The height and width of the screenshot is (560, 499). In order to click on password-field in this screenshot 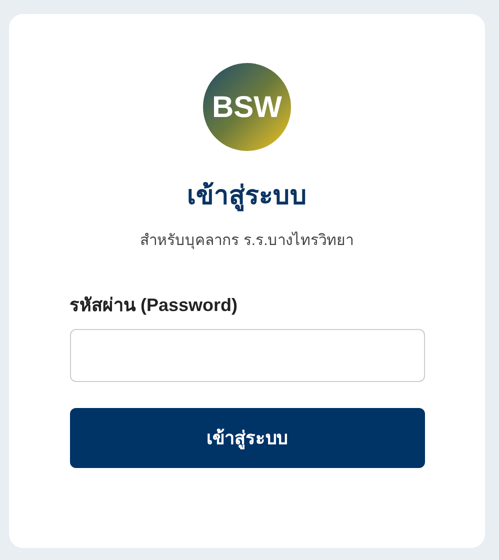, I will do `click(247, 355)`.